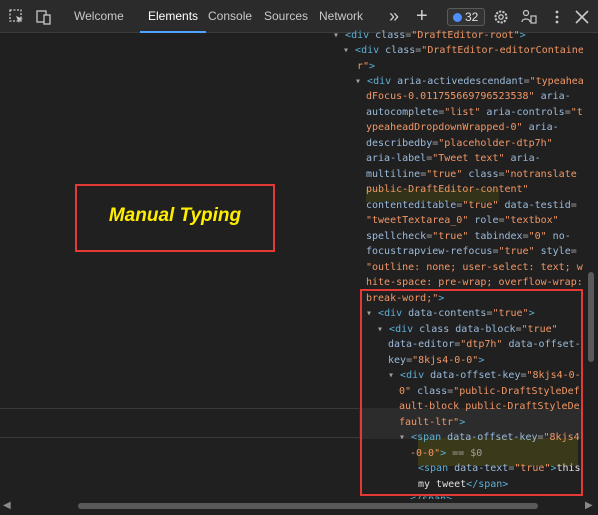 The image size is (598, 515). I want to click on dom-line: focustrapview-refocus="true" style=, so click(471, 252).